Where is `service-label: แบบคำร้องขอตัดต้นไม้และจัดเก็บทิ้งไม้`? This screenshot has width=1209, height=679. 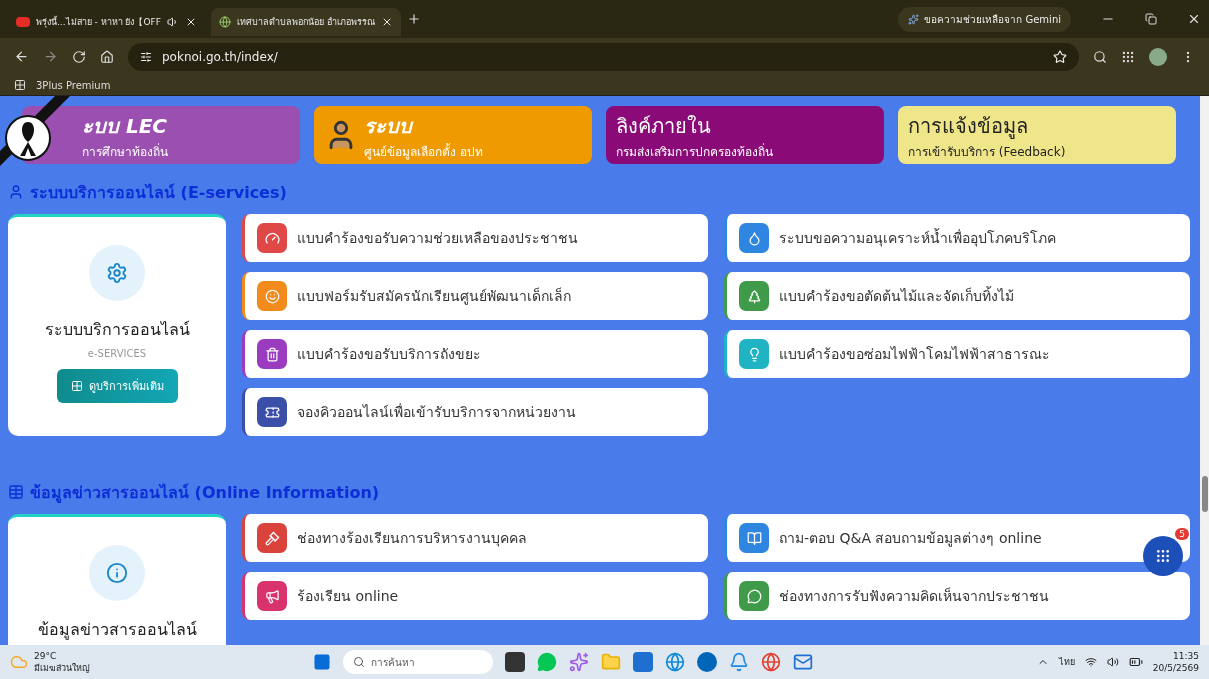 service-label: แบบคำร้องขอตัดต้นไม้และจัดเก็บทิ้งไม้ is located at coordinates (896, 295).